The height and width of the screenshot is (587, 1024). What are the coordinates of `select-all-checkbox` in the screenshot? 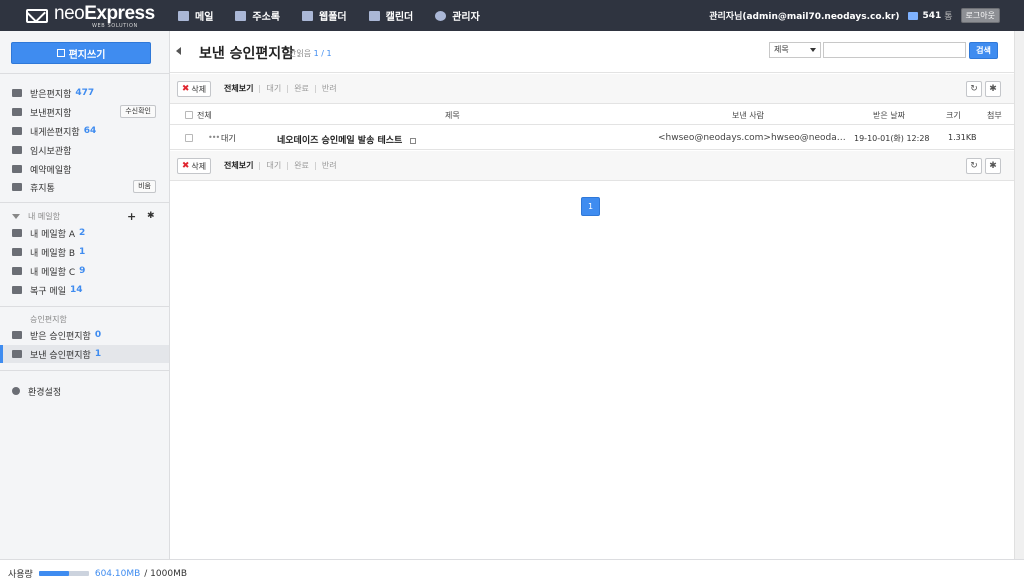 It's located at (189, 115).